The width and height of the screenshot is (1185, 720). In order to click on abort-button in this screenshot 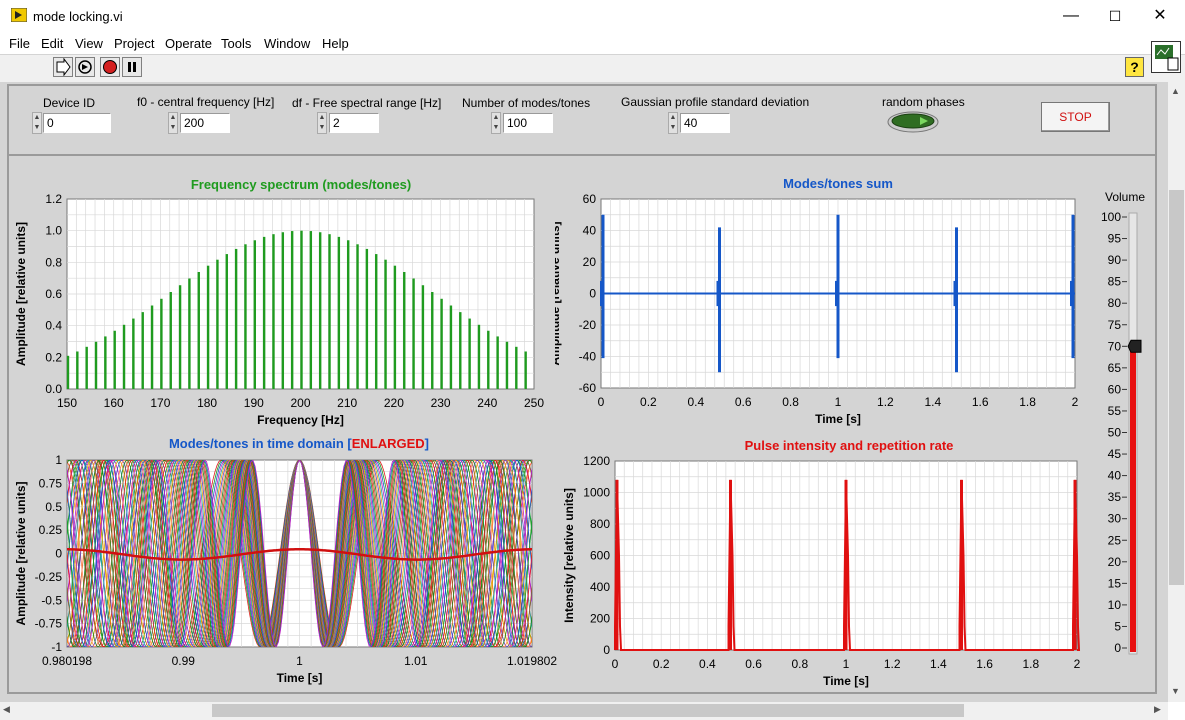, I will do `click(110, 67)`.